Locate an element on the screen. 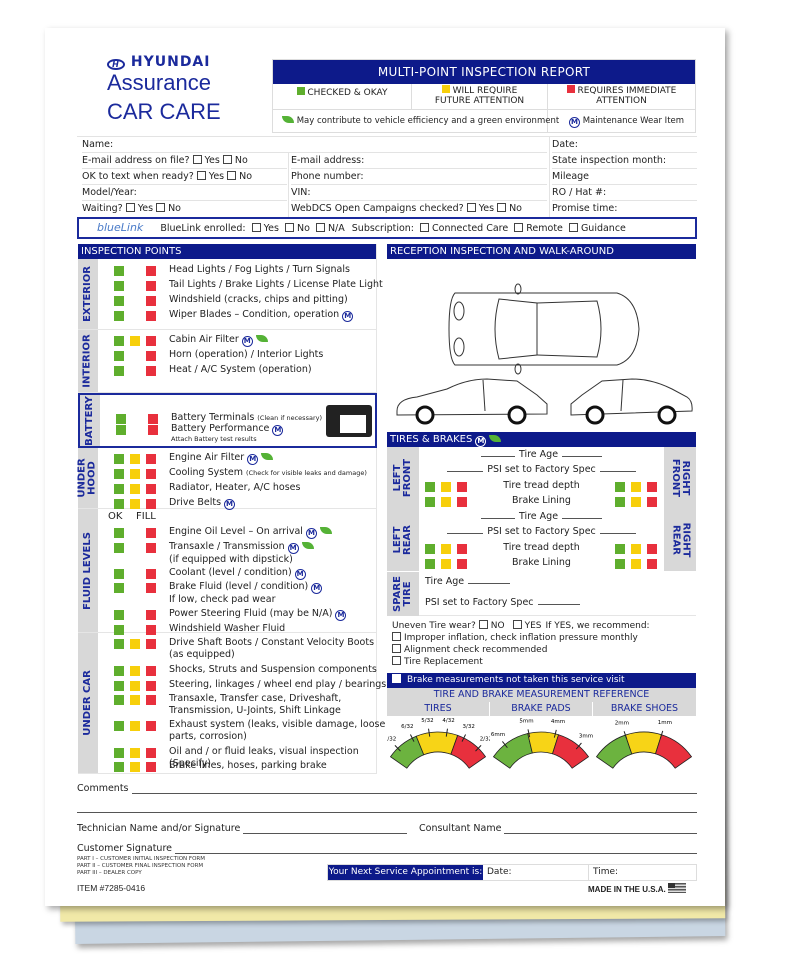 This screenshot has height=960, width=800. ok-text-yes-checkbox is located at coordinates (201, 175).